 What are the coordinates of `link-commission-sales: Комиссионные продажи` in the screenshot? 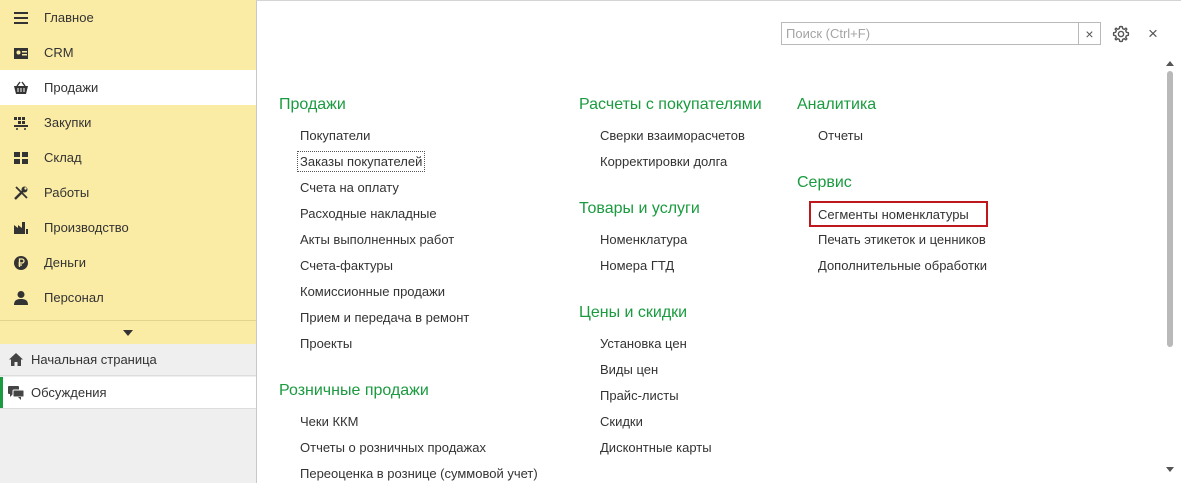 It's located at (372, 291).